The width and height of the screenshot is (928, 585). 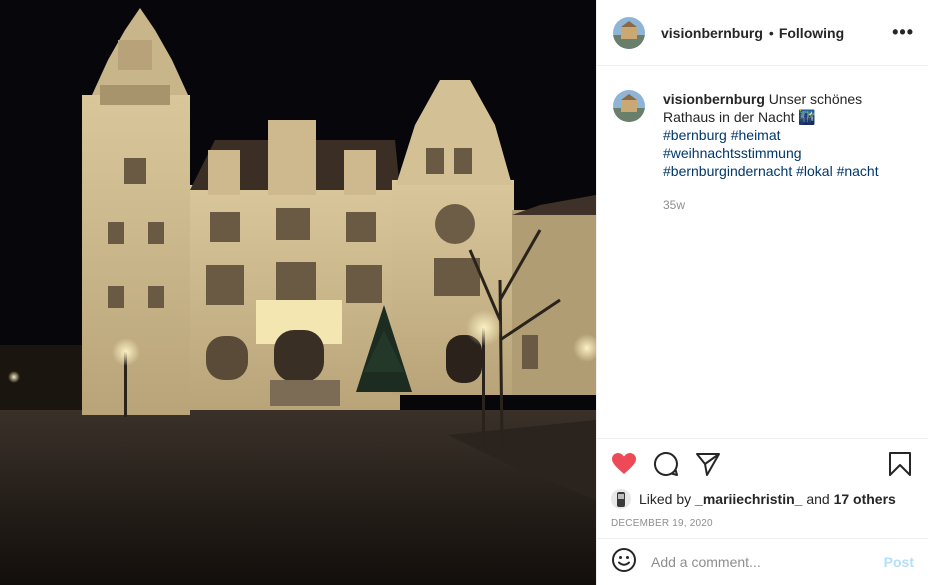 I want to click on emoji-icon, so click(x=624, y=562).